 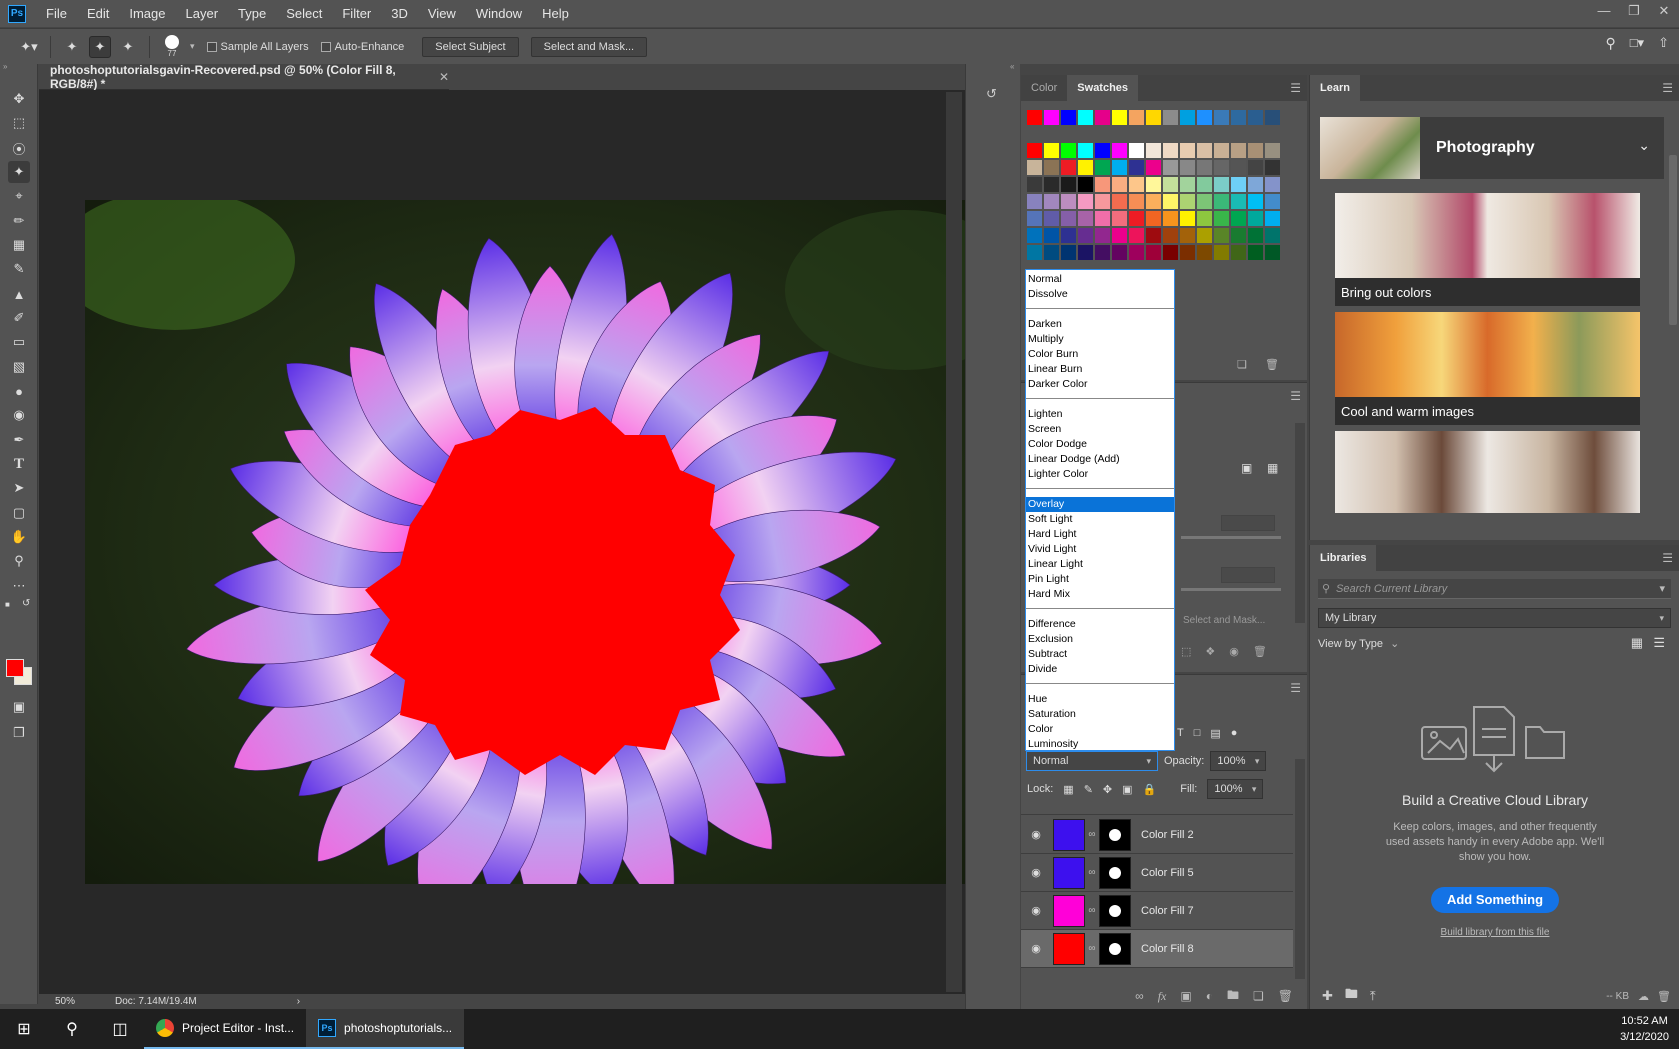 I want to click on density-field, so click(x=1248, y=523).